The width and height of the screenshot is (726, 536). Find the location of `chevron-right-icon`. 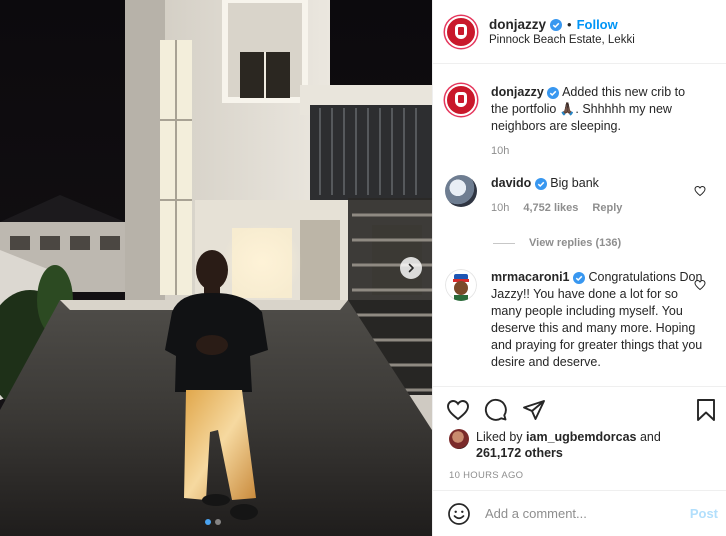

chevron-right-icon is located at coordinates (411, 268).